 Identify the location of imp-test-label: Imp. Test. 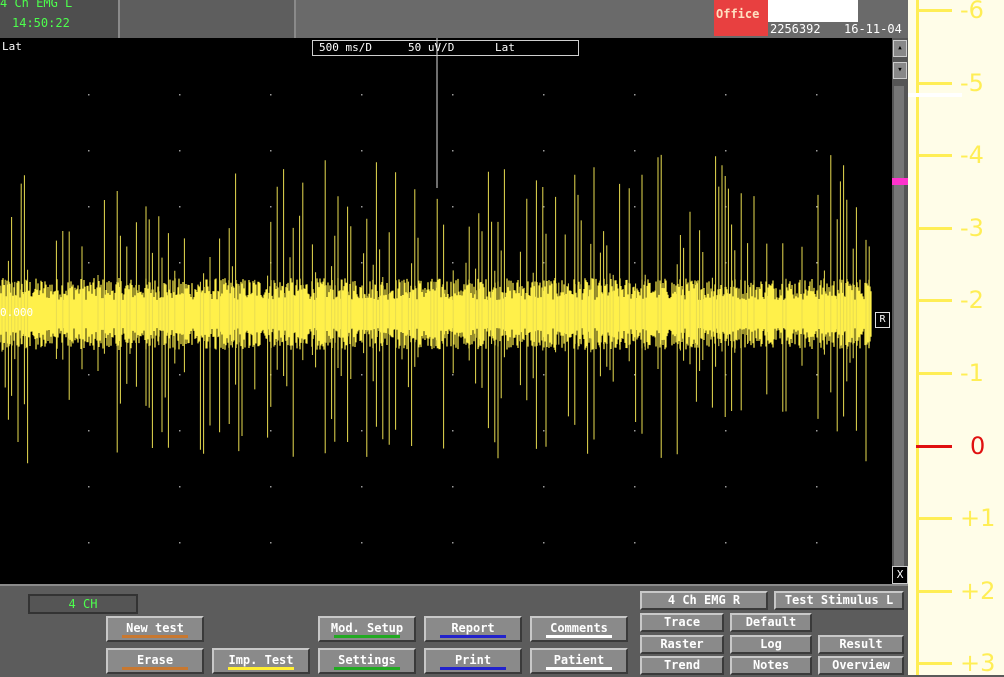
(261, 660).